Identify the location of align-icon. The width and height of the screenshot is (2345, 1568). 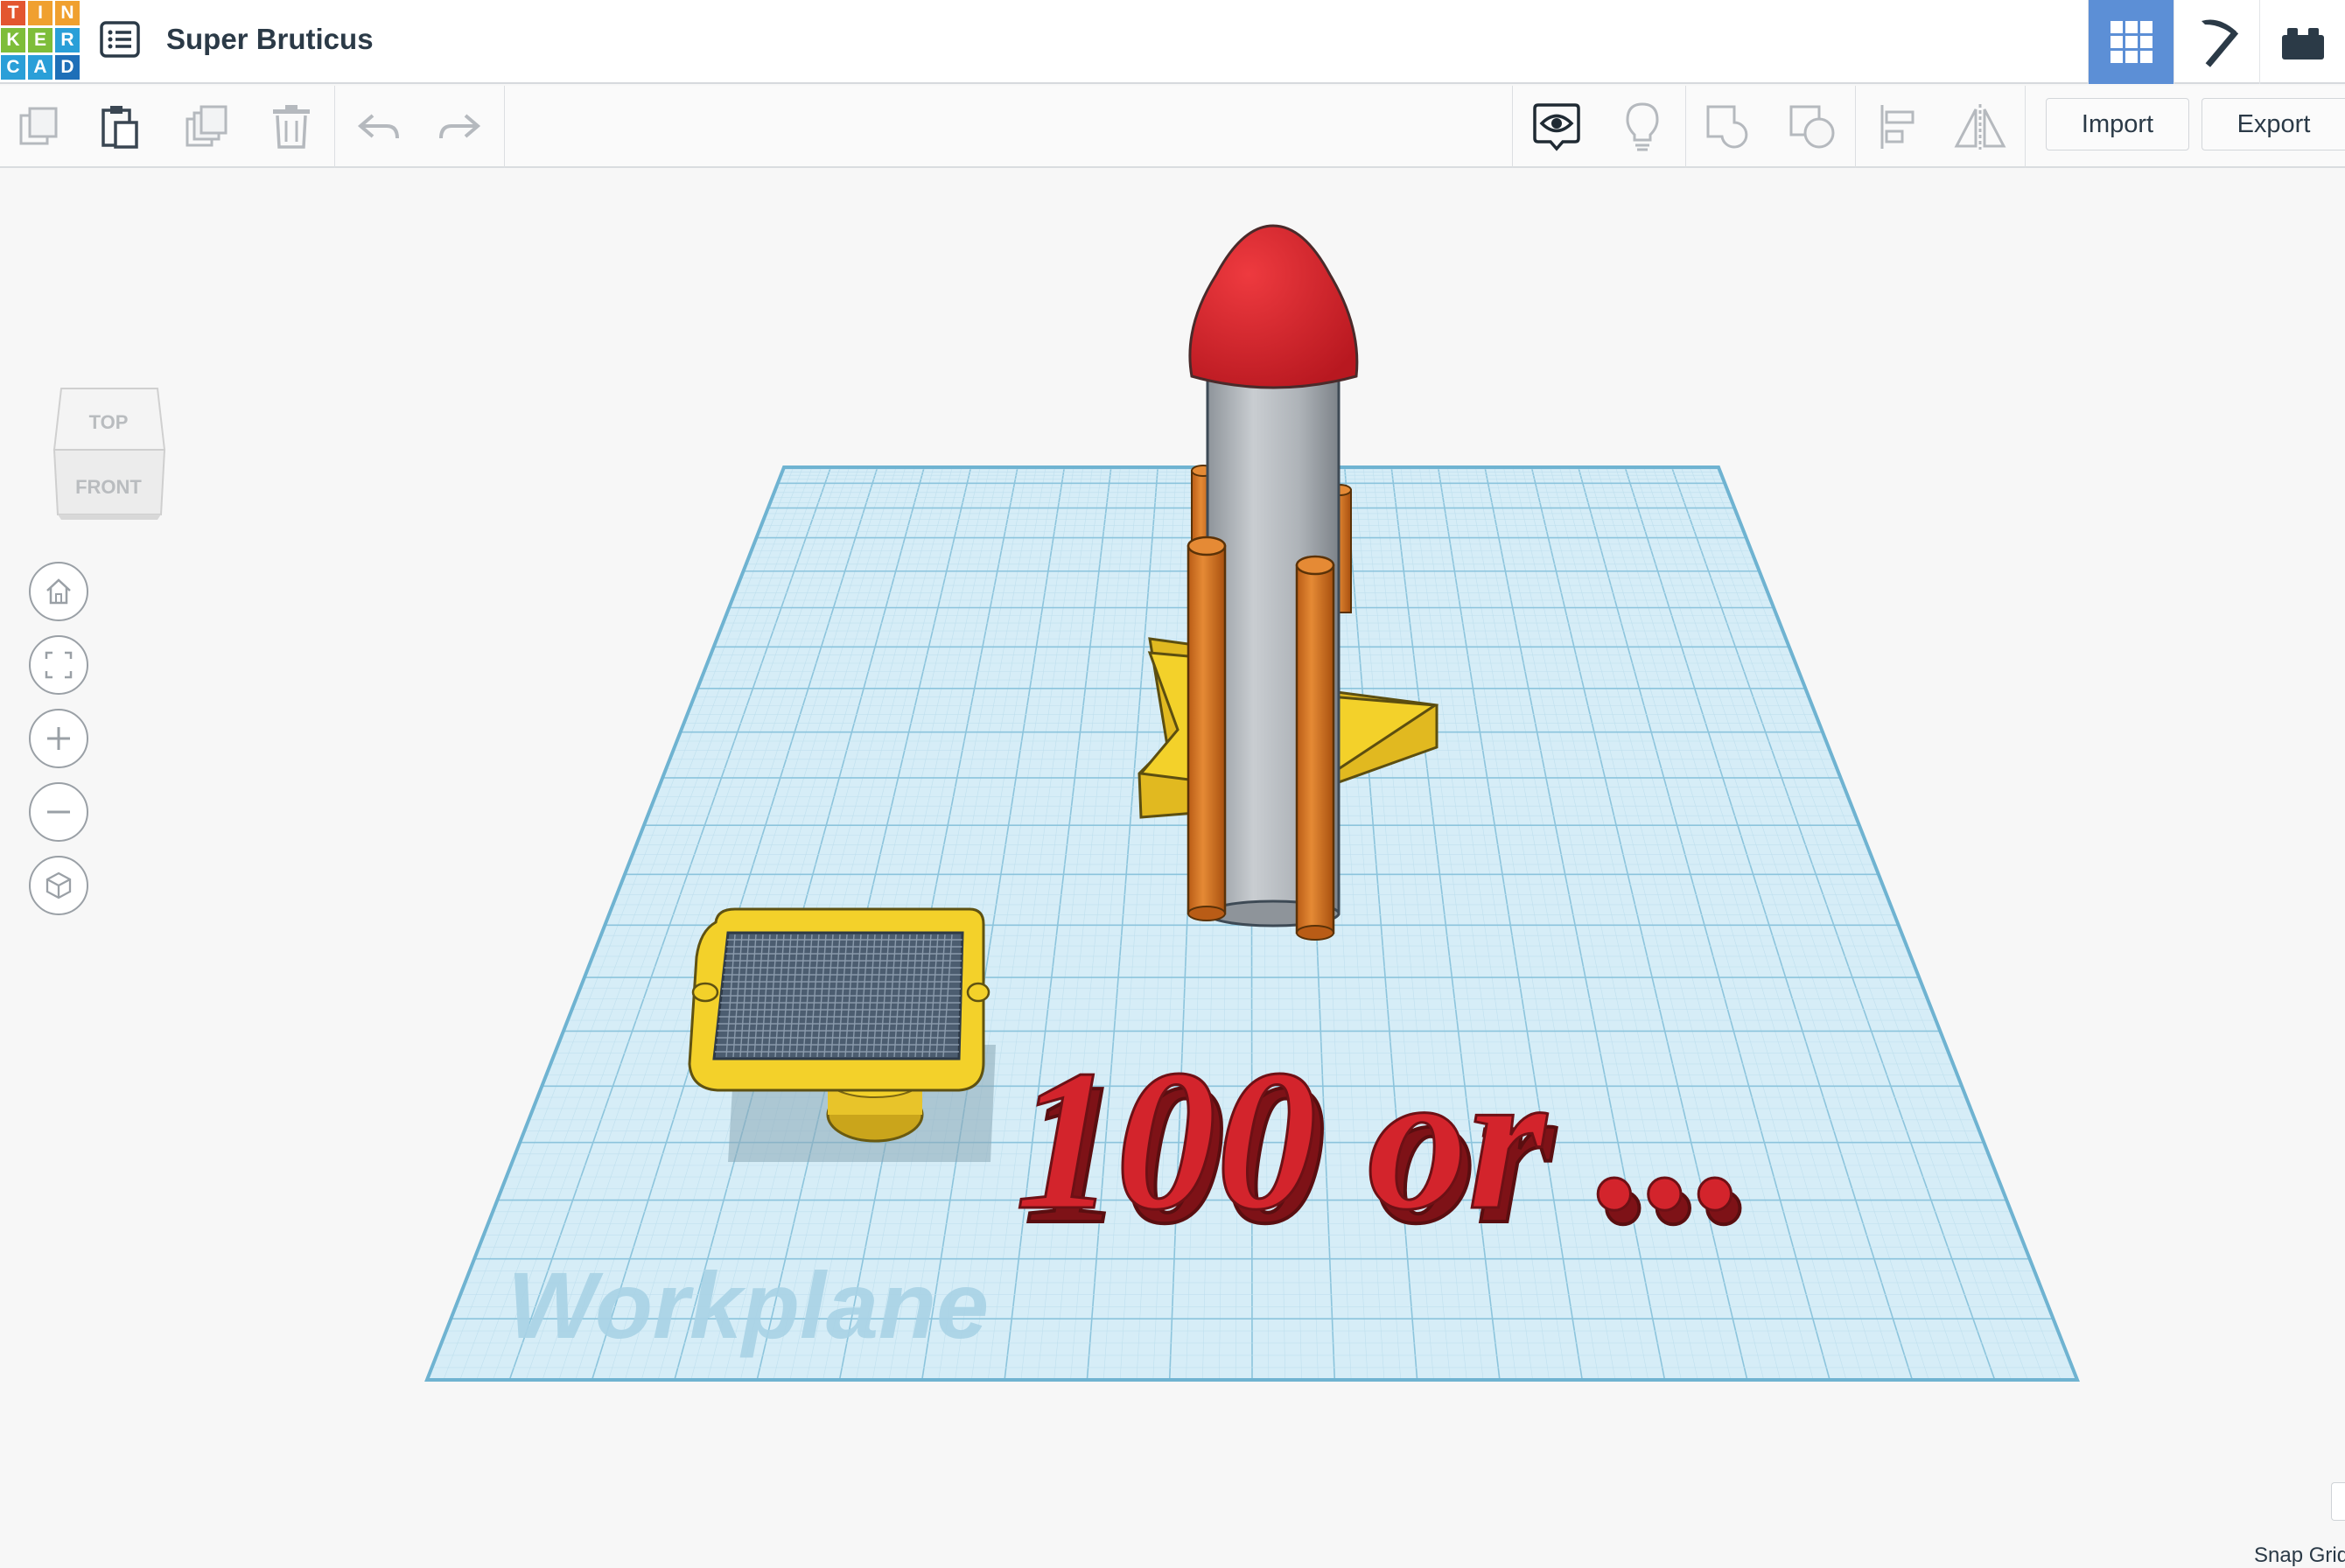
(1897, 127).